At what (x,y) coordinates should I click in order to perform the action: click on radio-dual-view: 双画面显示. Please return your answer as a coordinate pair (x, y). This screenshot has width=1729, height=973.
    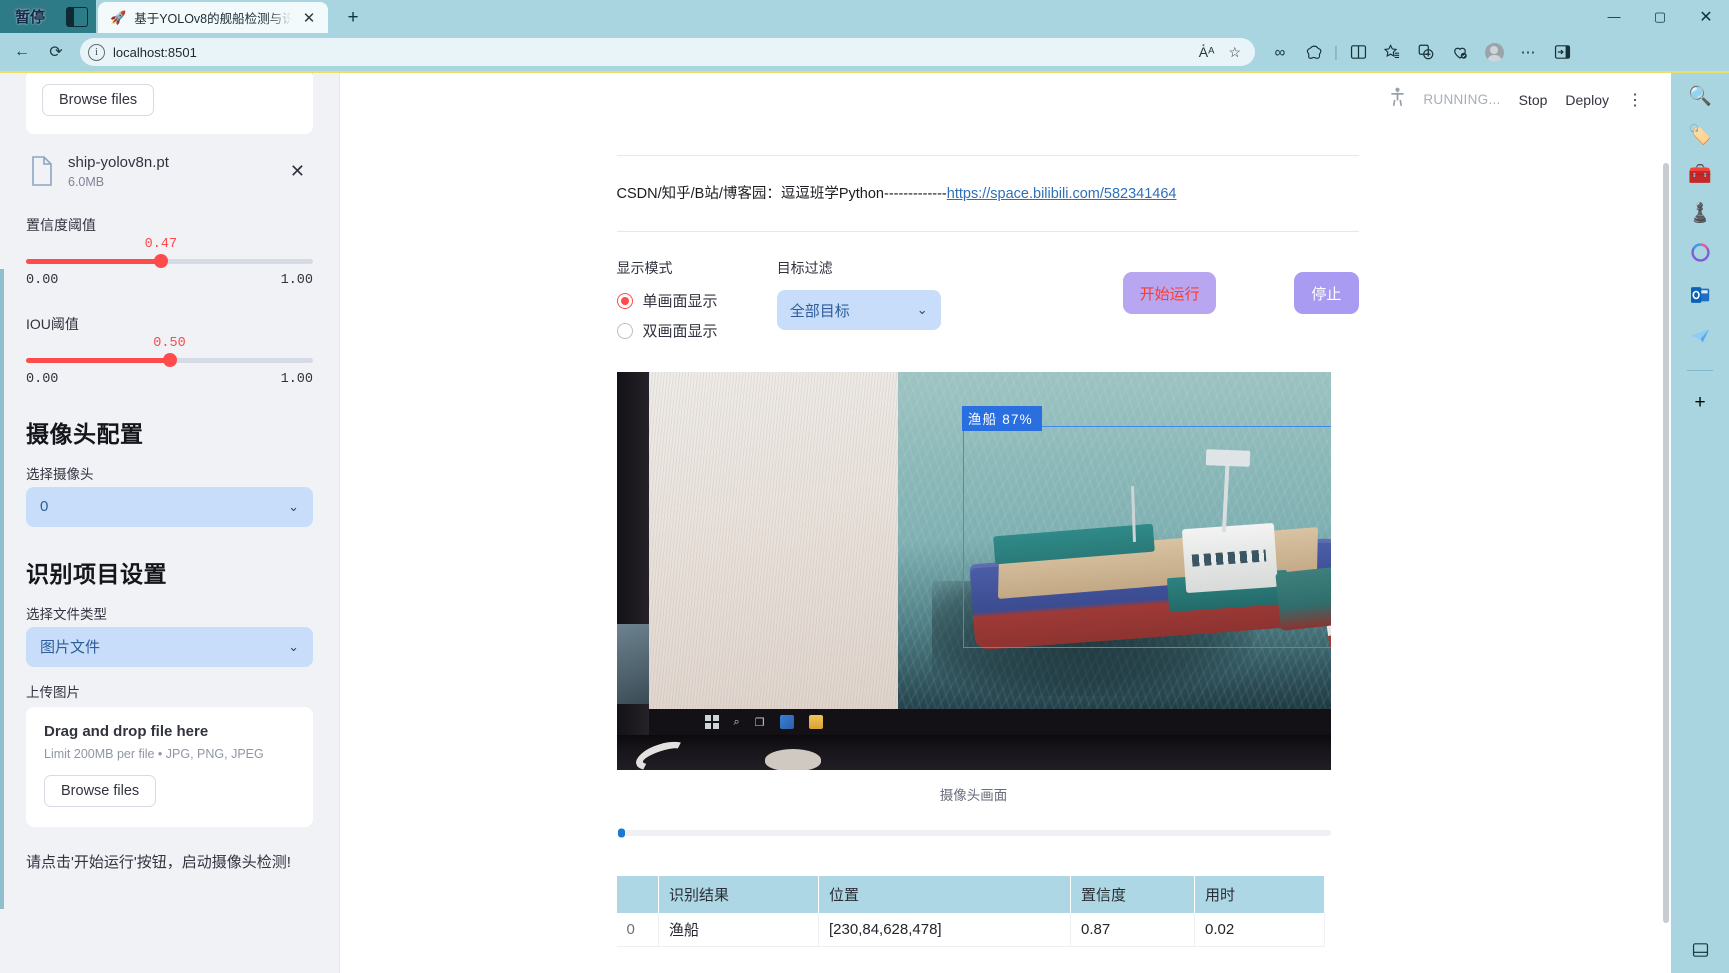
    Looking at the image, I should click on (696, 330).